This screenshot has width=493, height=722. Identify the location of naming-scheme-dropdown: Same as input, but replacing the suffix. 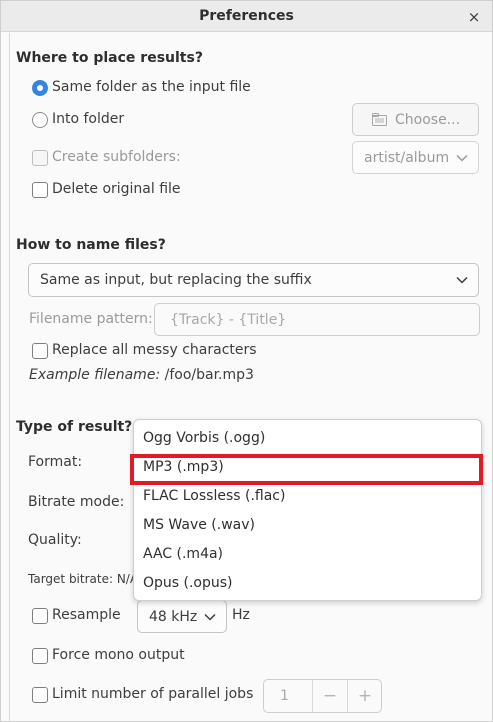
(253, 280).